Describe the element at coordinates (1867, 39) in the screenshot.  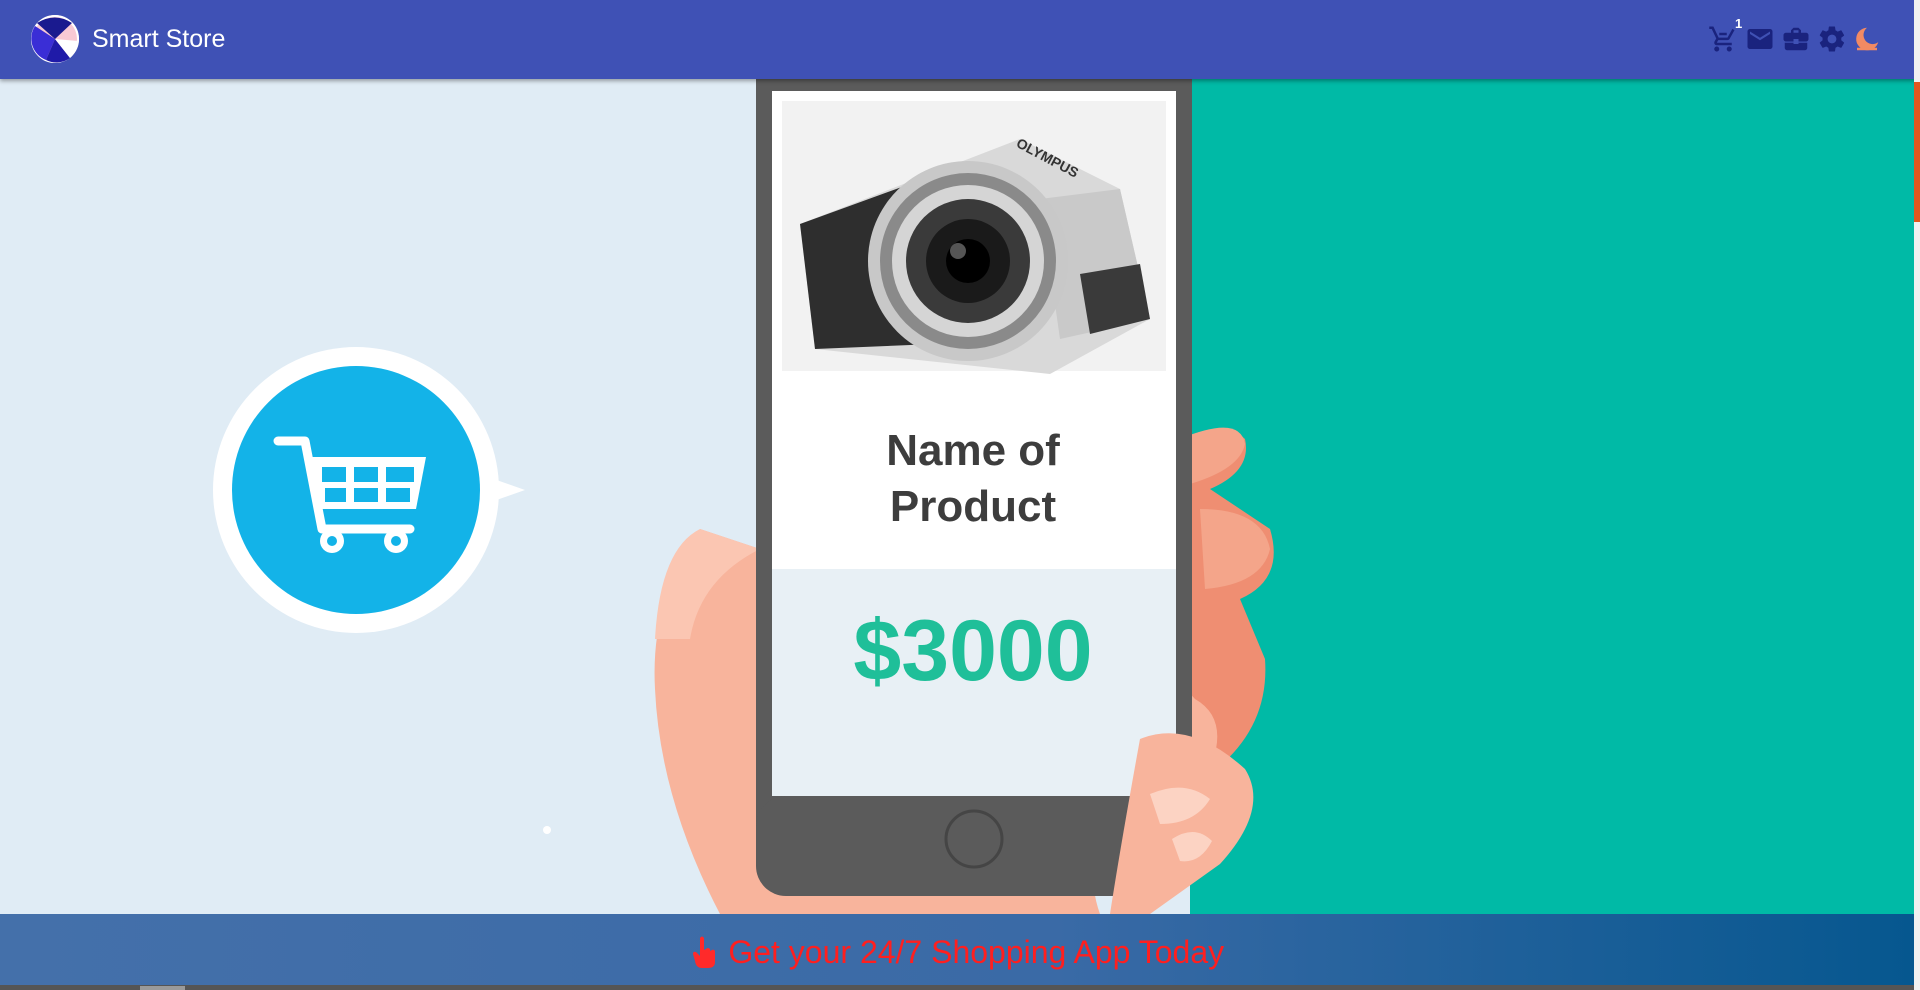
I see `moon-icon` at that location.